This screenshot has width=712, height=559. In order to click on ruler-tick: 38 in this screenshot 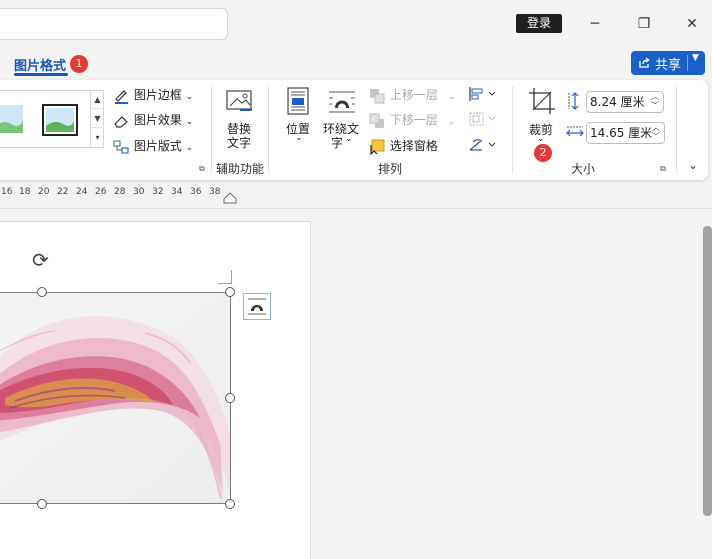, I will do `click(215, 192)`.